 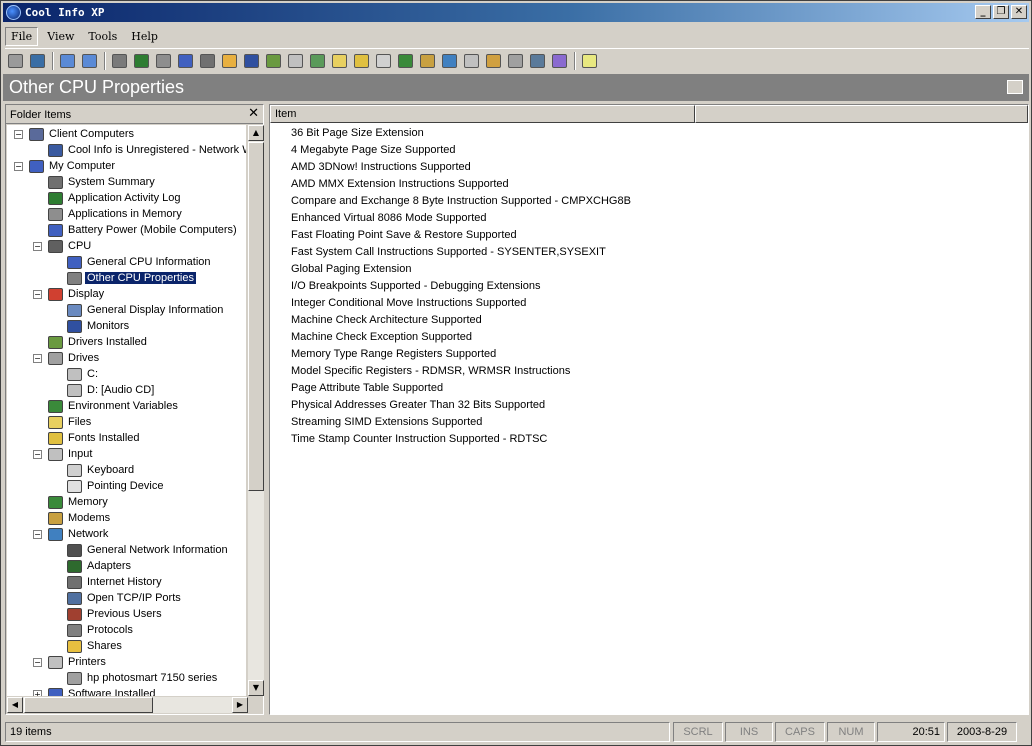 I want to click on pane-options-icon, so click(x=1015, y=87).